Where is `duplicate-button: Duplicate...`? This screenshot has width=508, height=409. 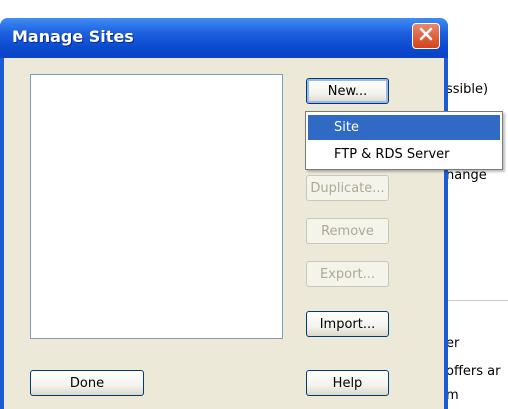 duplicate-button: Duplicate... is located at coordinates (347, 188).